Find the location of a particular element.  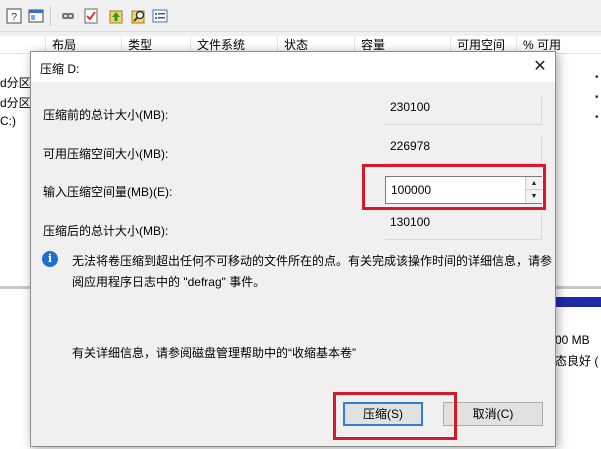

total-after-value-box: 130100 is located at coordinates (463, 226).